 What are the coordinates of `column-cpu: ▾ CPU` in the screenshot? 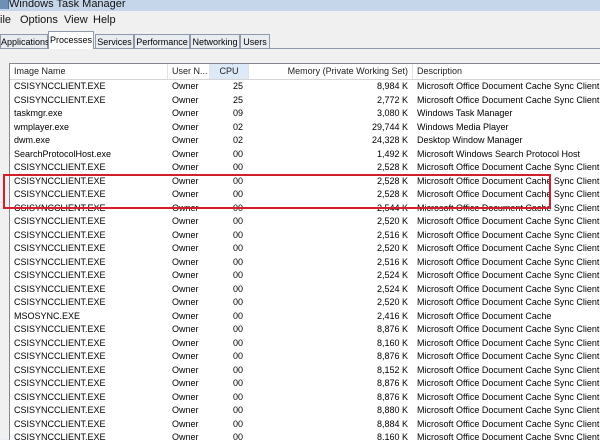 It's located at (229, 71).